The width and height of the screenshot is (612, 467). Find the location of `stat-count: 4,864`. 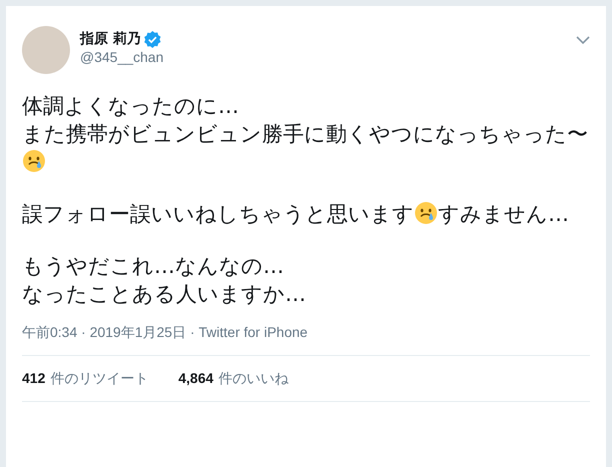

stat-count: 4,864 is located at coordinates (196, 379).